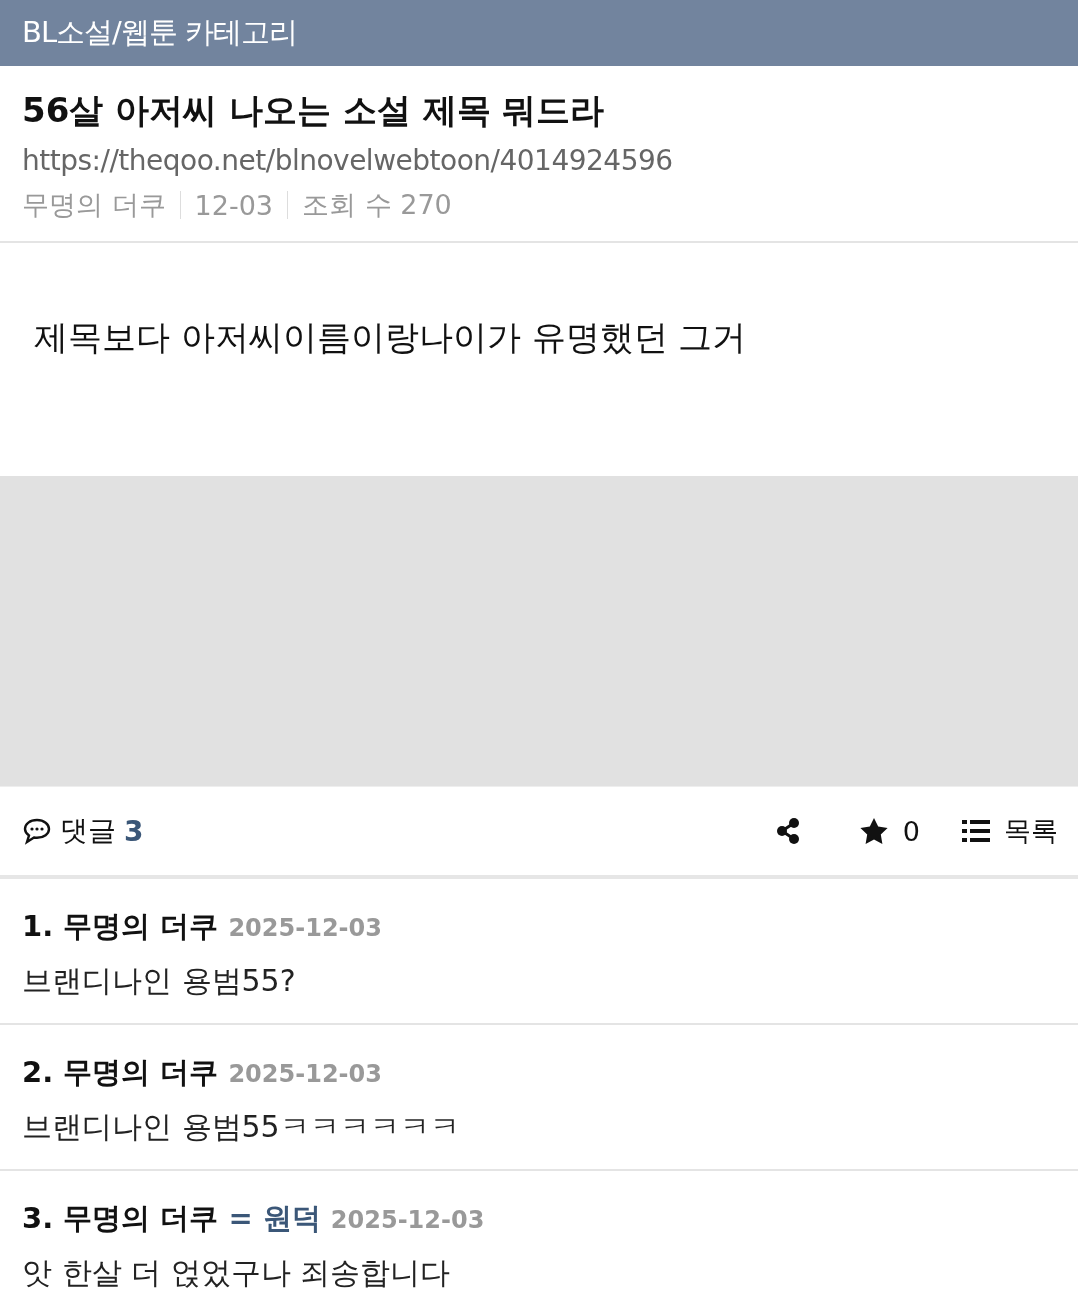 This screenshot has width=1078, height=1311. Describe the element at coordinates (314, 110) in the screenshot. I see `post-title: 56살 아저씨 나오는 소설 제목 뭐드라` at that location.